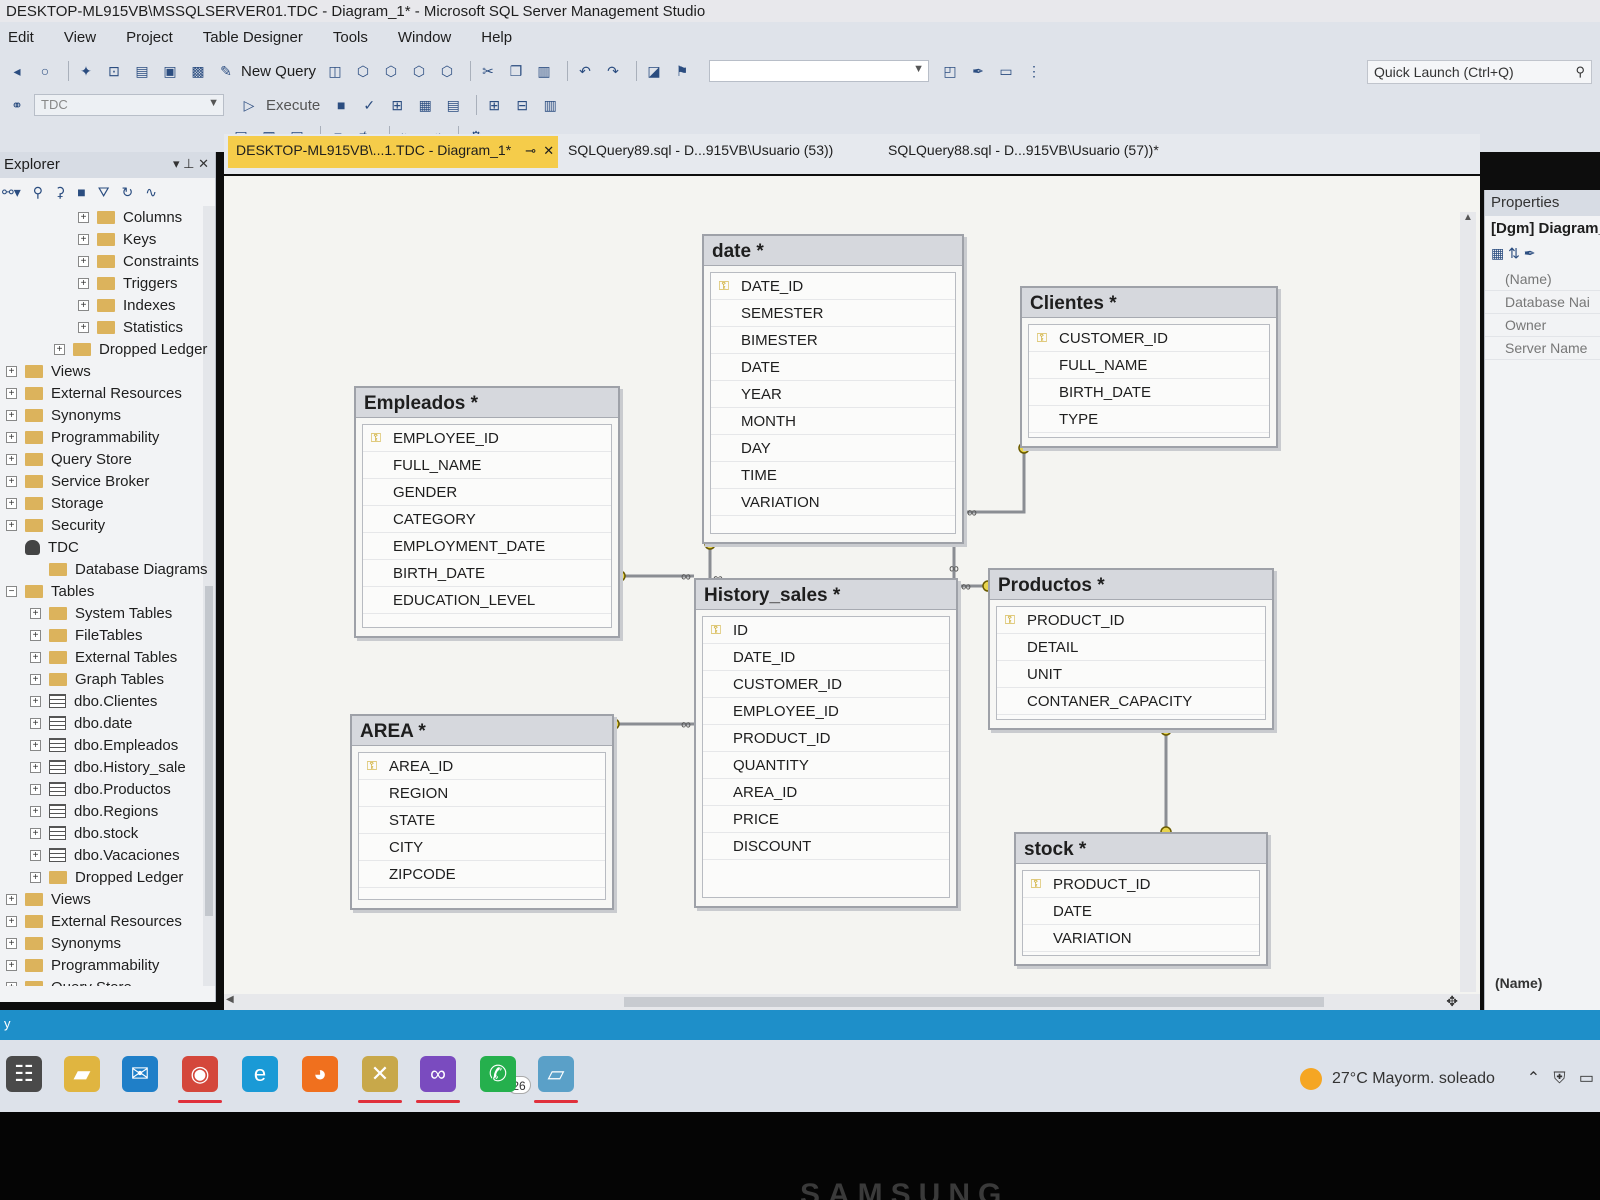 The height and width of the screenshot is (1200, 1600). What do you see at coordinates (1542, 348) in the screenshot?
I see `property-row: Server Name` at bounding box center [1542, 348].